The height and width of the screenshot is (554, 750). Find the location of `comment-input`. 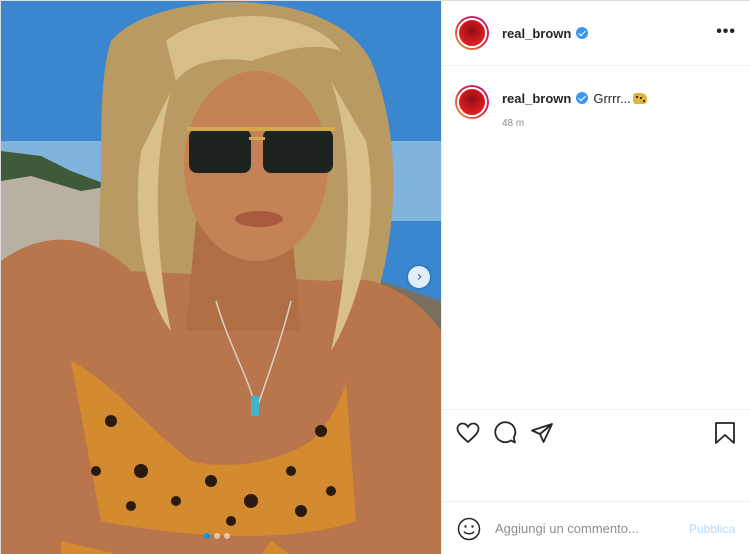

comment-input is located at coordinates (580, 528).